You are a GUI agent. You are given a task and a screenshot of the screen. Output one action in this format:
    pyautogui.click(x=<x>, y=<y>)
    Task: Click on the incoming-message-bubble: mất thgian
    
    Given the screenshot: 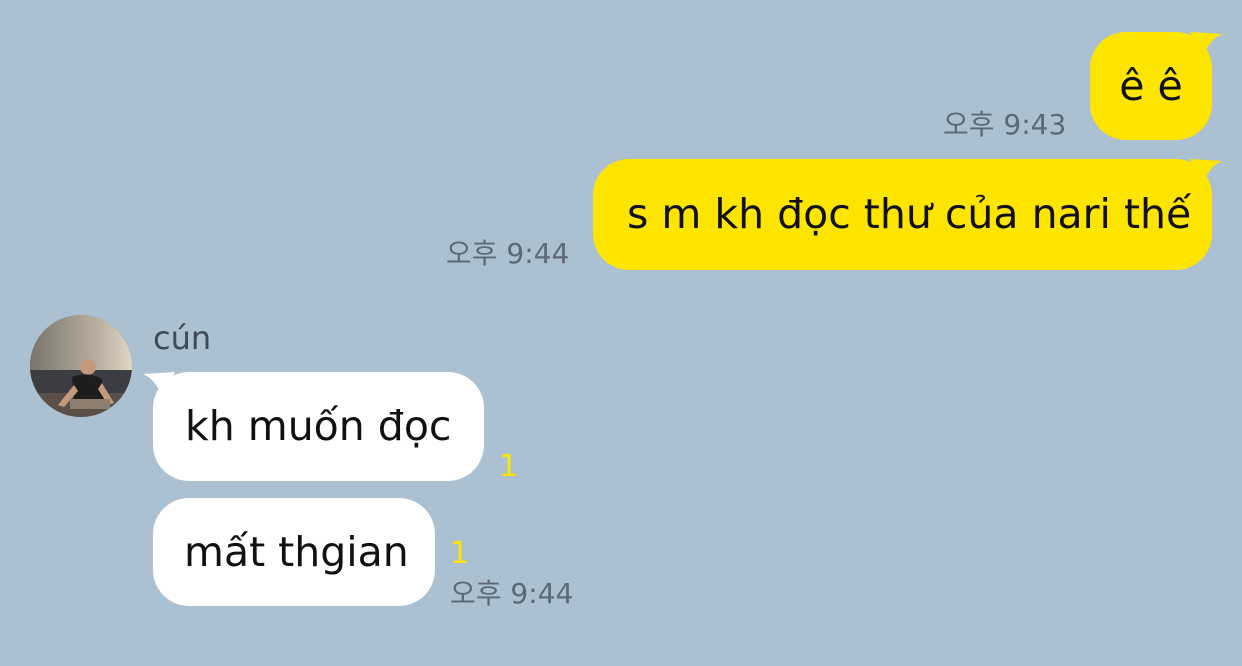 What is the action you would take?
    pyautogui.click(x=294, y=552)
    